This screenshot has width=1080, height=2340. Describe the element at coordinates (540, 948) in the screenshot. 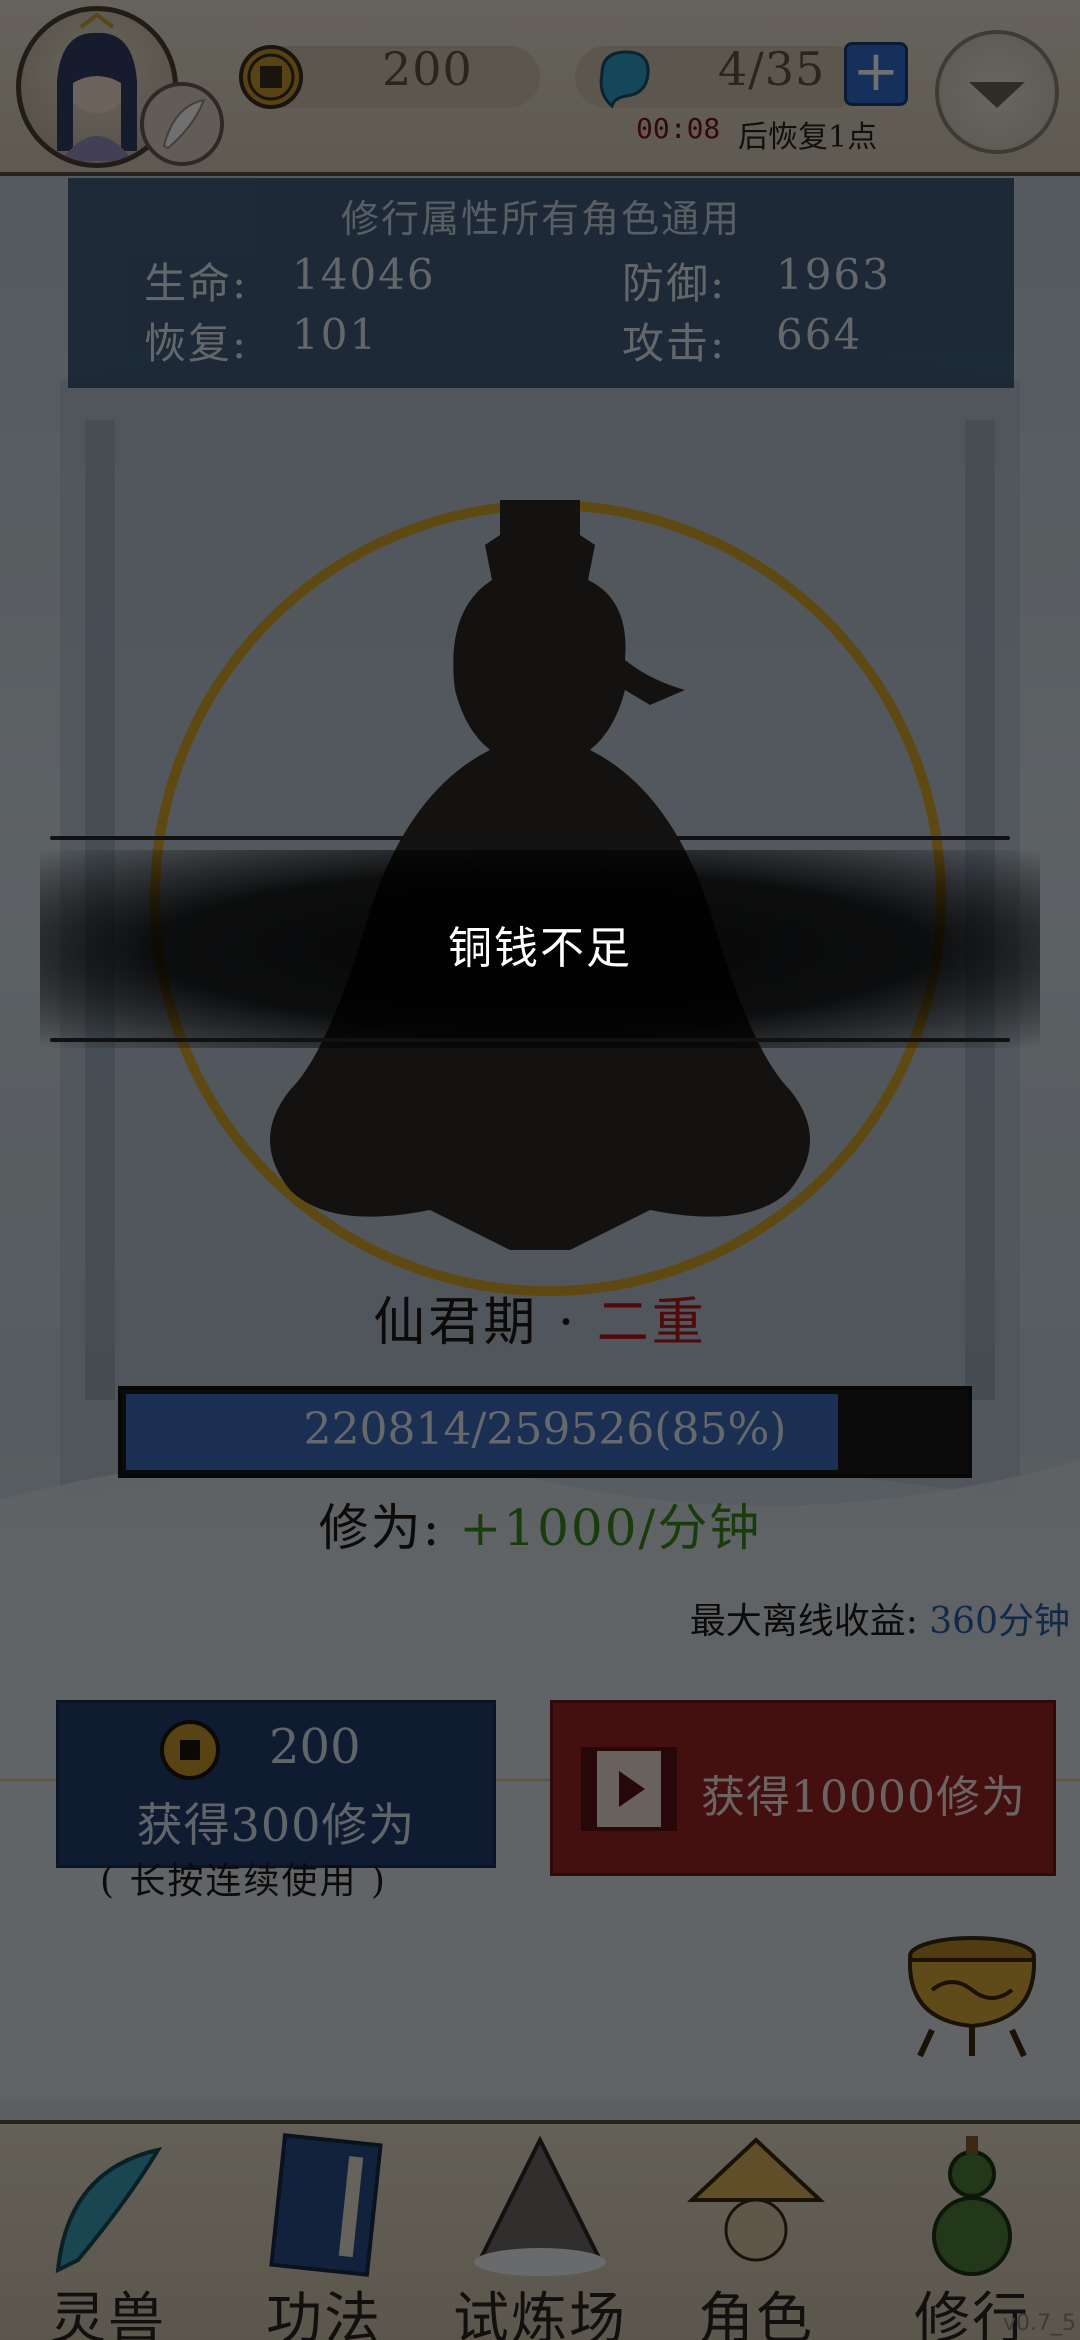

I see `toast-message: 铜钱不足` at that location.